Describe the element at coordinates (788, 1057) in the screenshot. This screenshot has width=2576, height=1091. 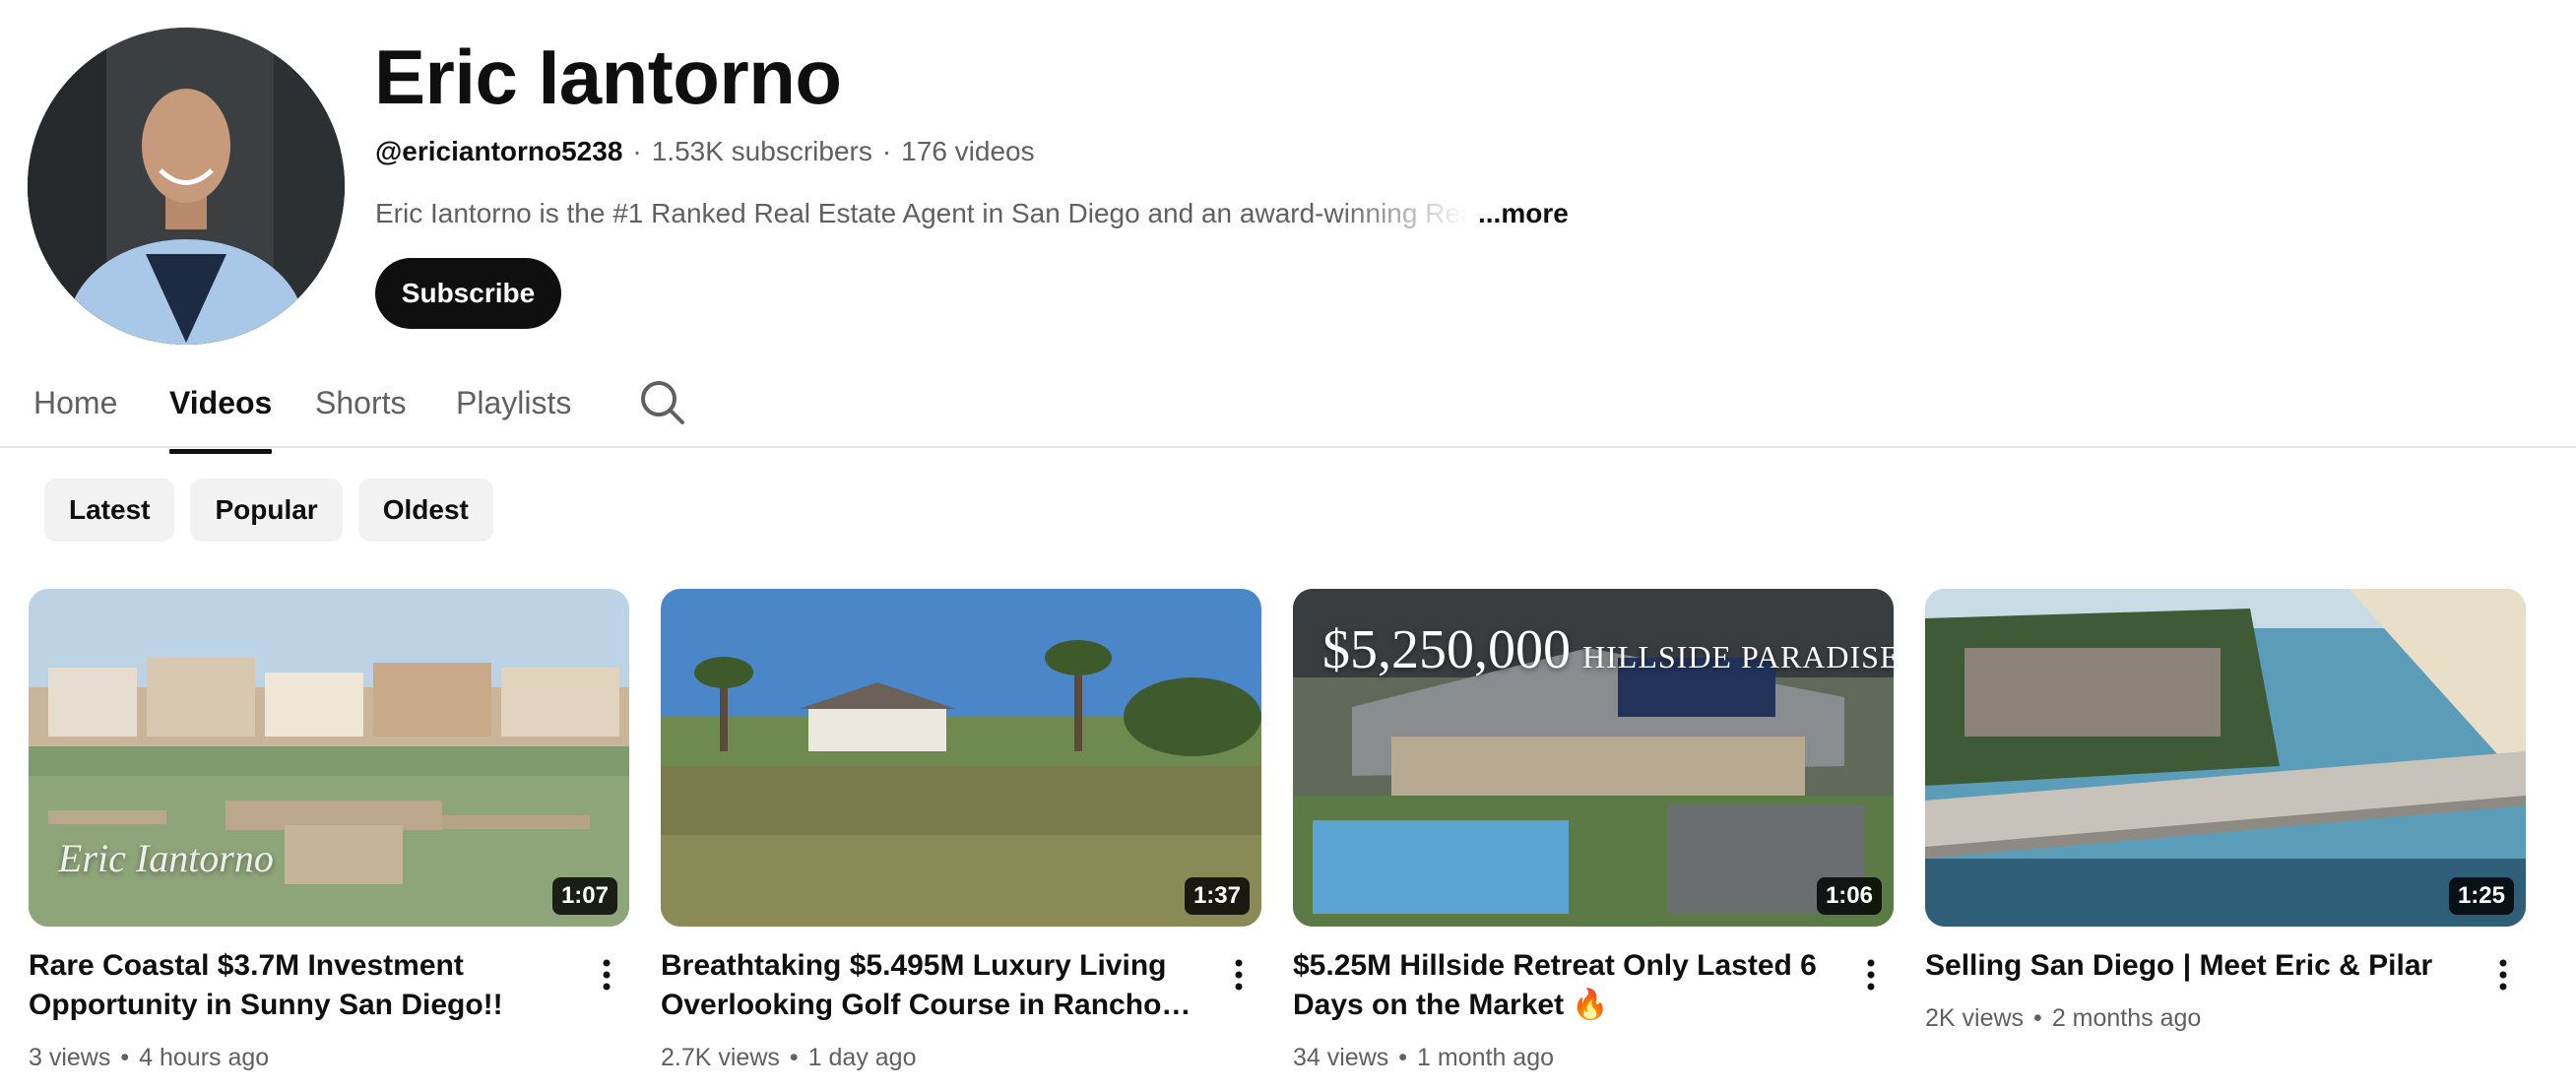
I see `video-meta: 2.7K views • 1 day ago` at that location.